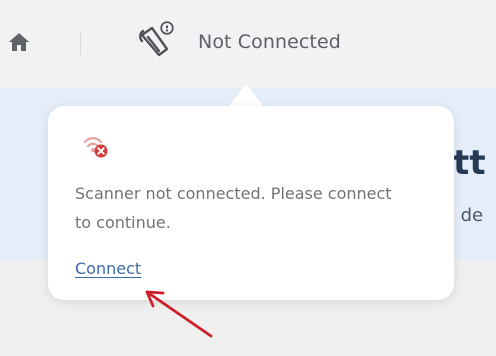 The image size is (496, 356). What do you see at coordinates (108, 268) in the screenshot?
I see `connect-link: Connect` at bounding box center [108, 268].